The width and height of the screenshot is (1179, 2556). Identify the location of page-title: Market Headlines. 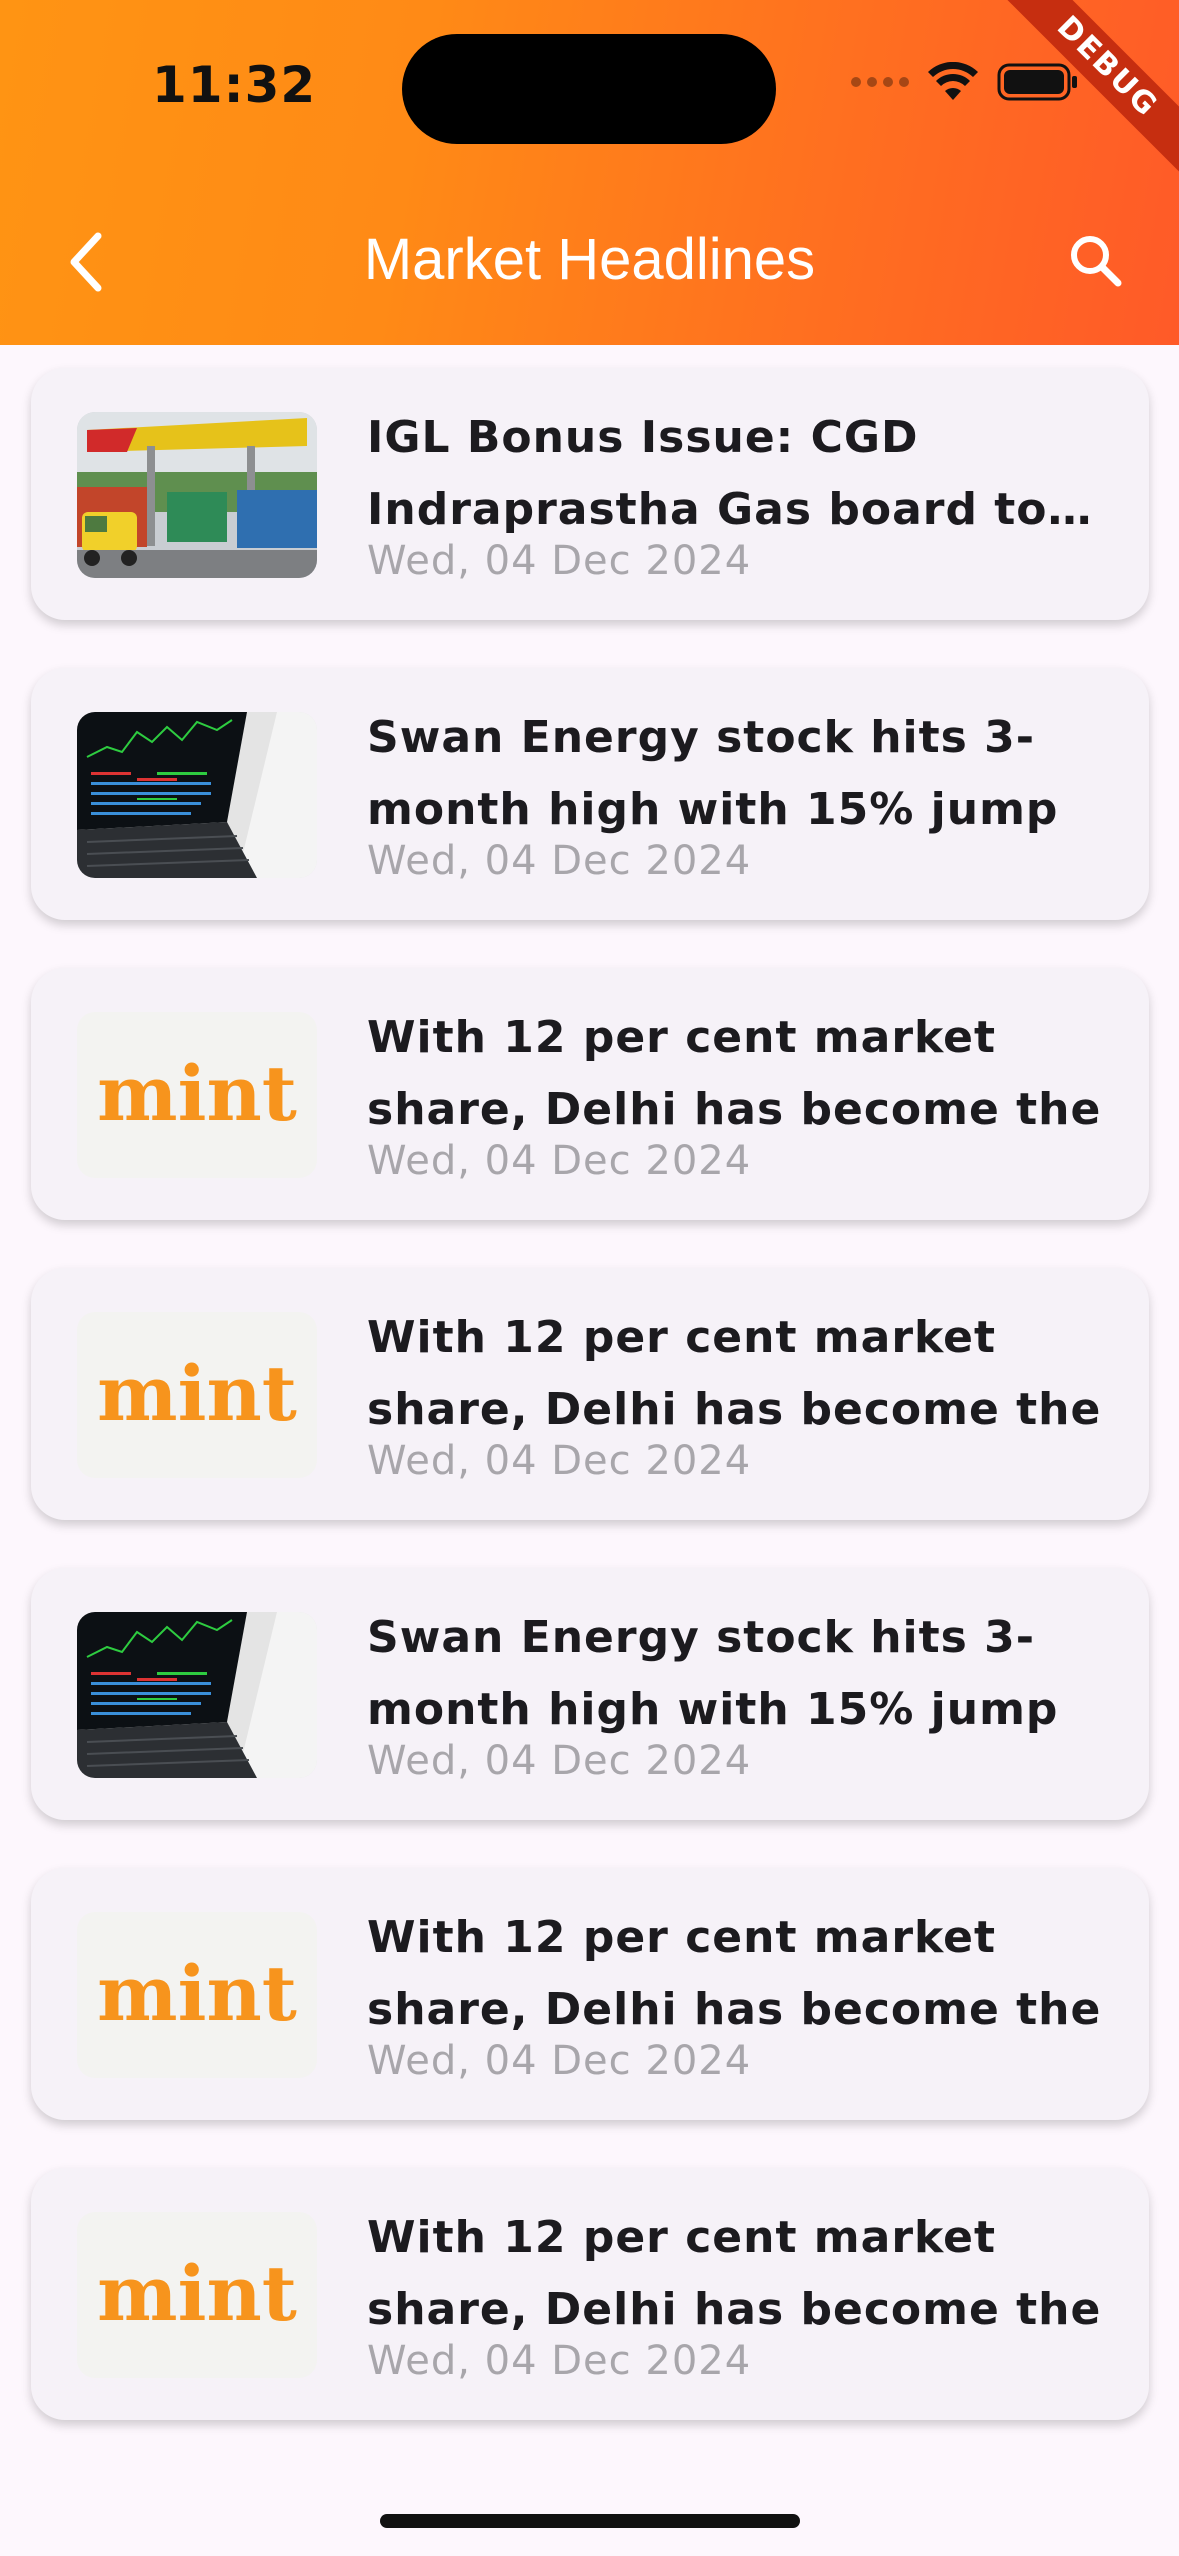
(589, 259).